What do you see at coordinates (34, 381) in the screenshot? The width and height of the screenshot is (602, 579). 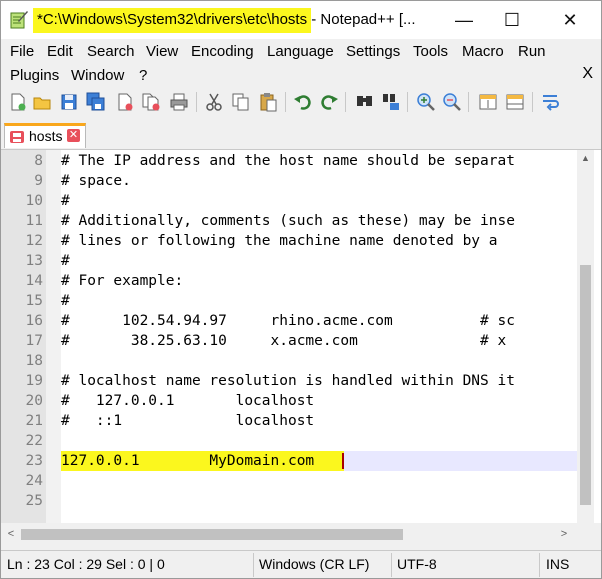 I see `line-number: 19` at bounding box center [34, 381].